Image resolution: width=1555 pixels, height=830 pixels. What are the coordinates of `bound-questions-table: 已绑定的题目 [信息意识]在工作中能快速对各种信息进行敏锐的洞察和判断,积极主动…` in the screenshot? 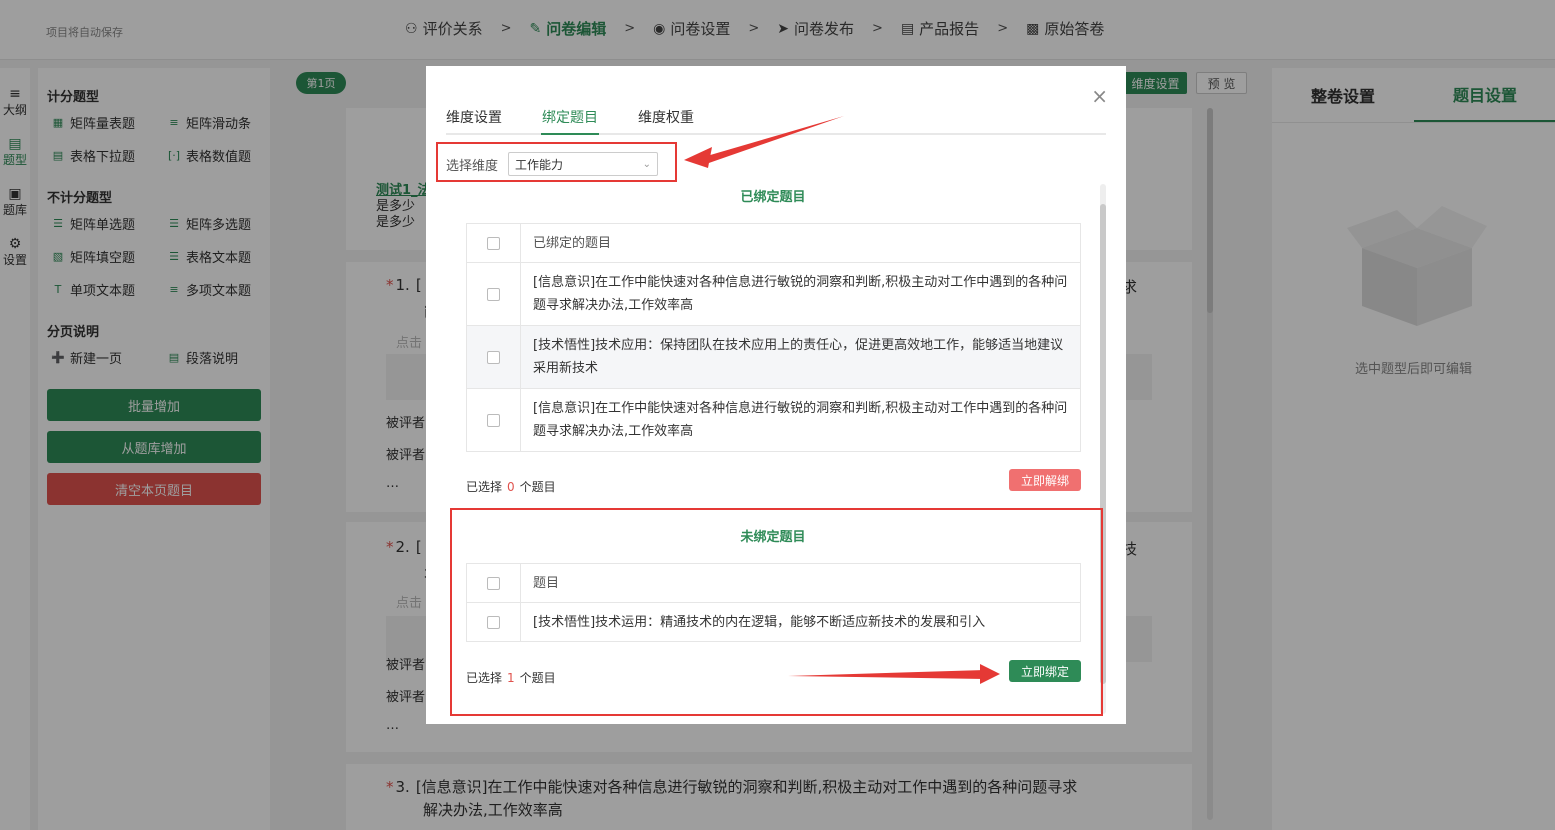 It's located at (773, 337).